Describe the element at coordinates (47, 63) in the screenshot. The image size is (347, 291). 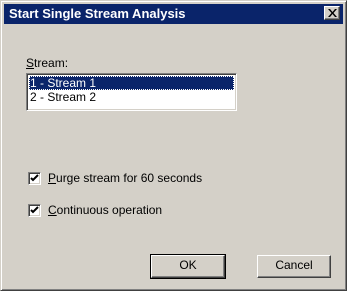
I see `stream-label: Stream:` at that location.